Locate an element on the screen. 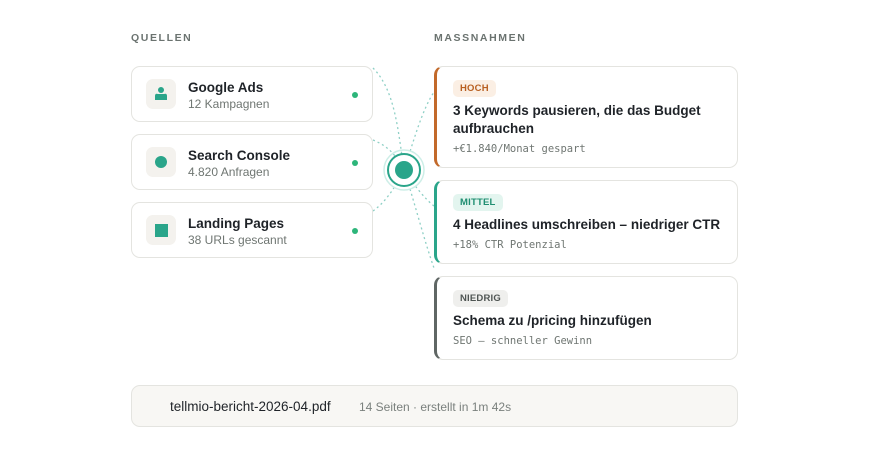 This screenshot has width=894, height=457. source-subtitle: 12 Kampagnen is located at coordinates (229, 104).